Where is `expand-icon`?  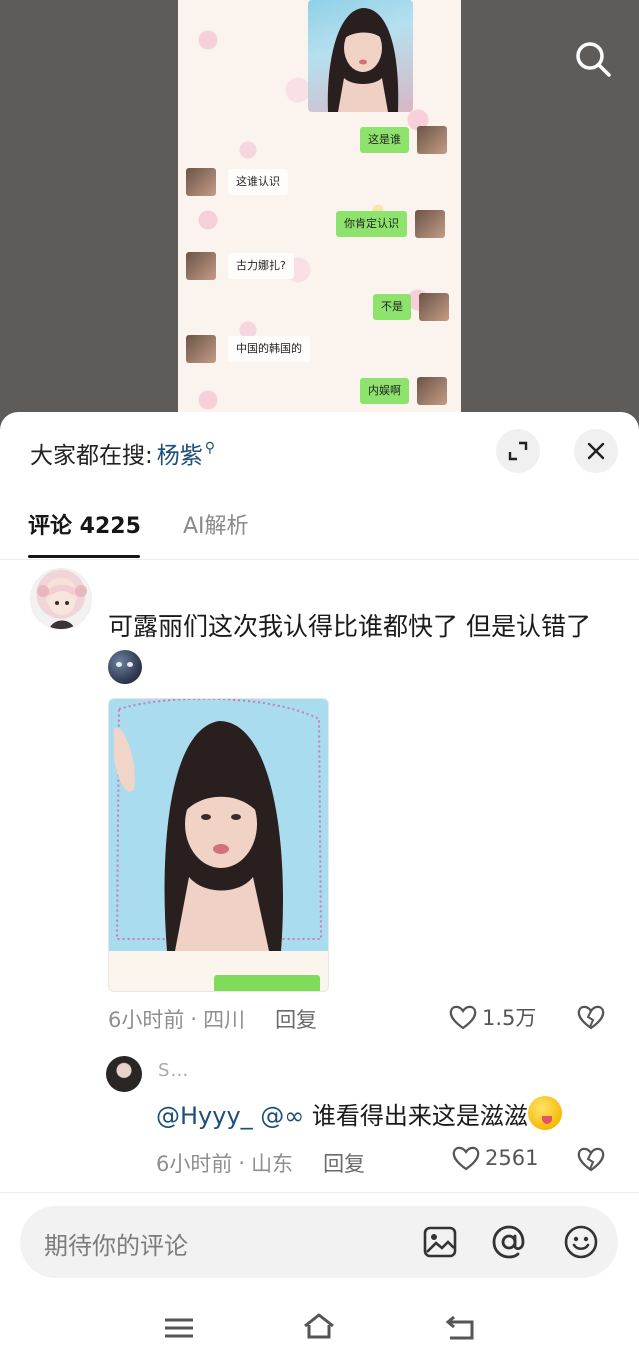
expand-icon is located at coordinates (518, 451).